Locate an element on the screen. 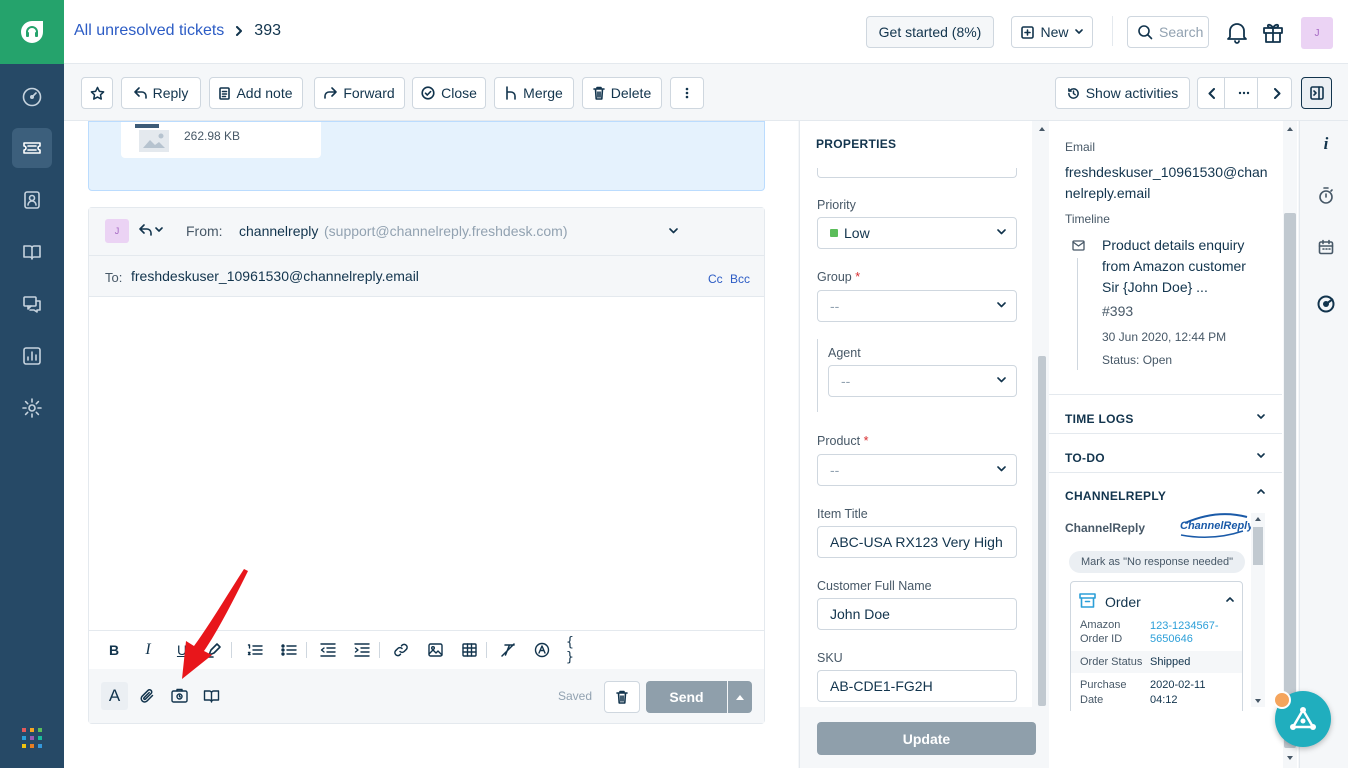 This screenshot has width=1348, height=768. spell-check-icon is located at coordinates (542, 650).